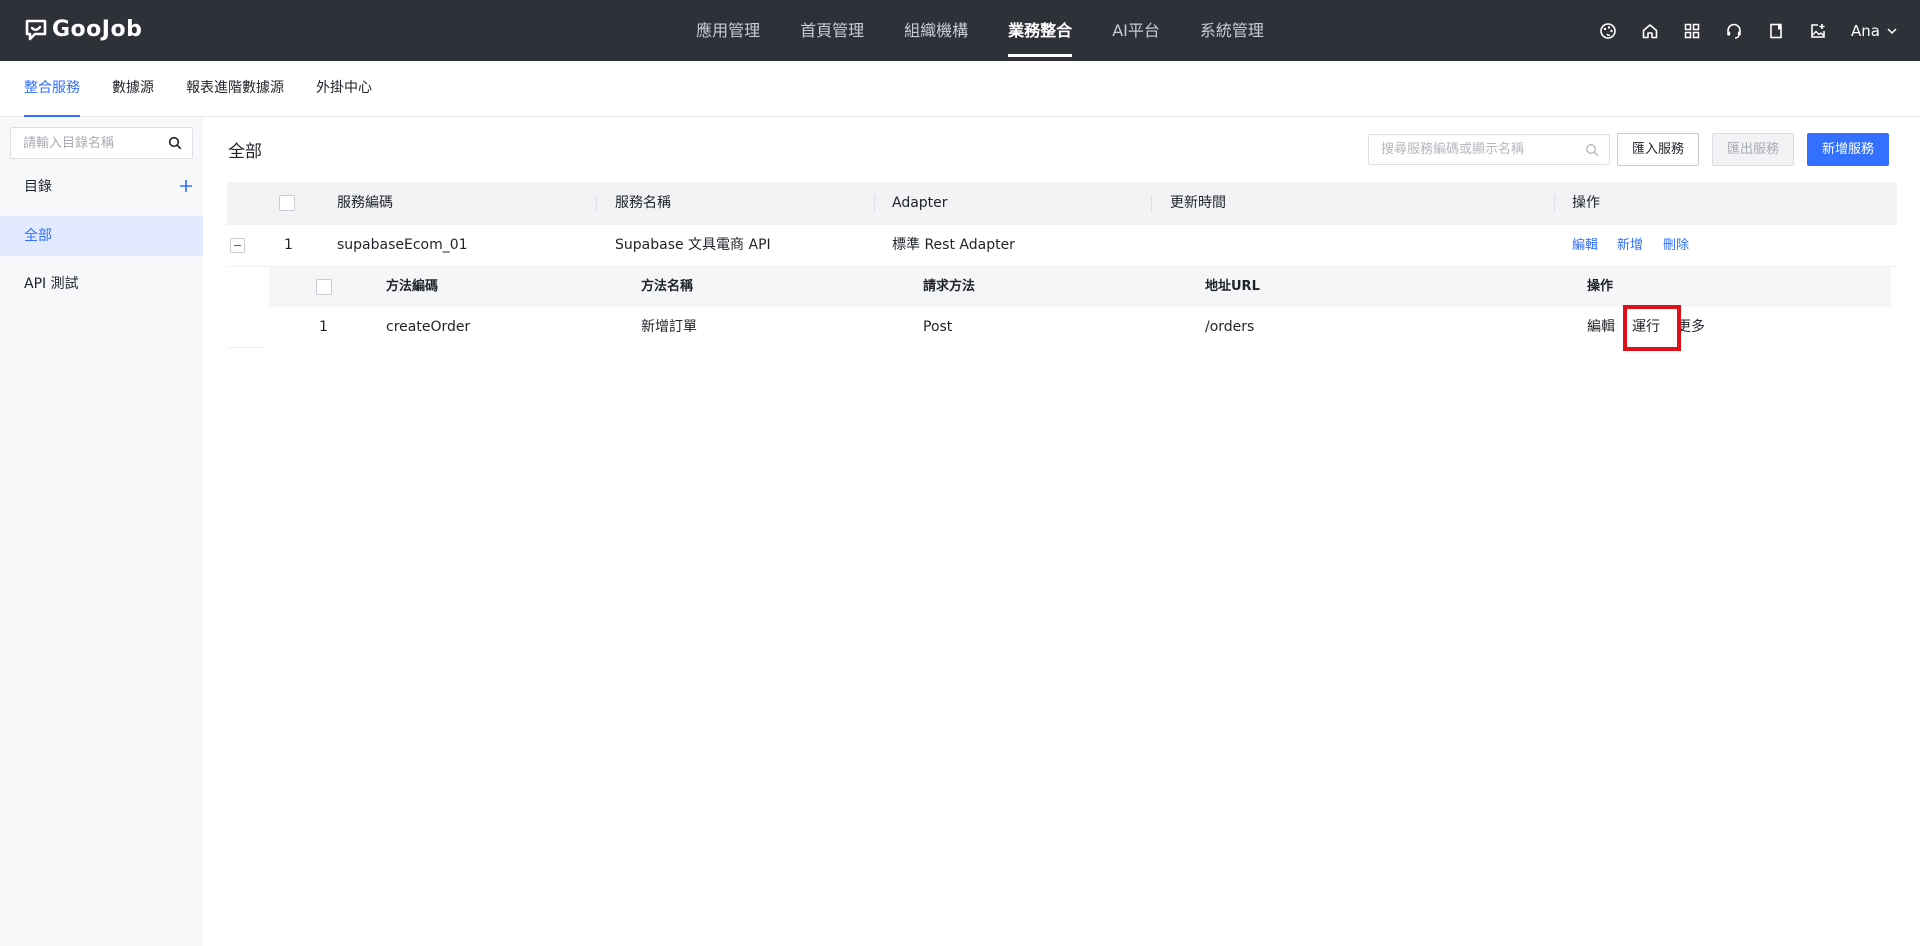 This screenshot has width=1920, height=946. What do you see at coordinates (1892, 30) in the screenshot?
I see `chevron-down-icon` at bounding box center [1892, 30].